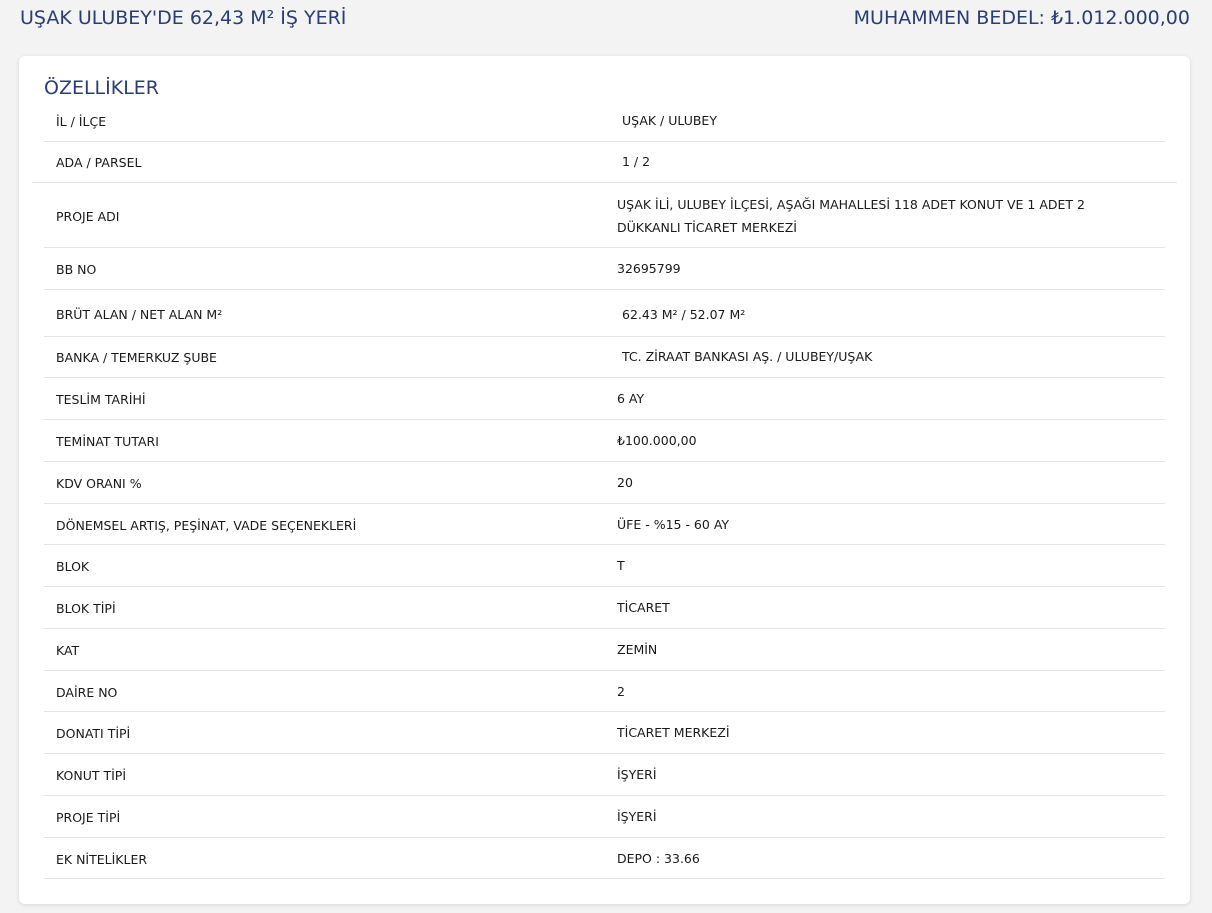 This screenshot has width=1212, height=913. What do you see at coordinates (87, 692) in the screenshot?
I see `row-label: DAİRE NO` at bounding box center [87, 692].